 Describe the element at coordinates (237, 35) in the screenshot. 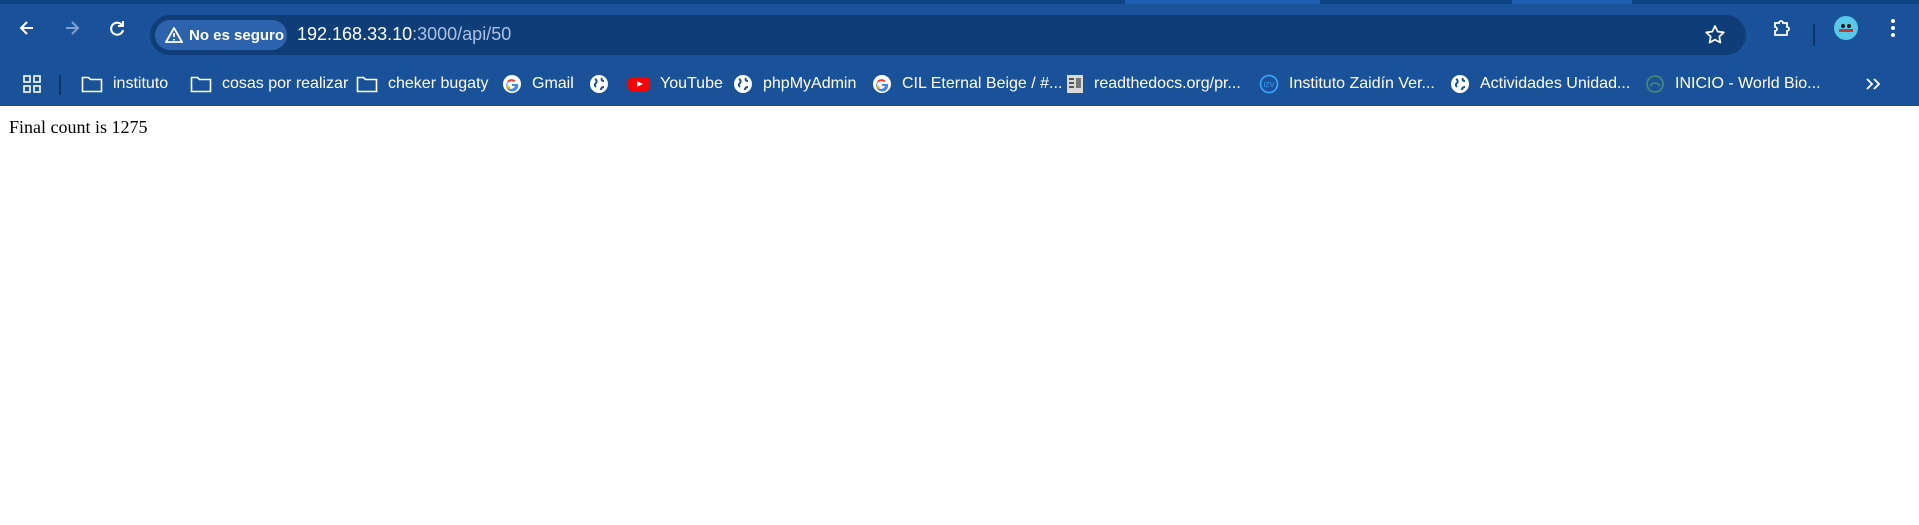

I see `security-label: No es seguro` at that location.